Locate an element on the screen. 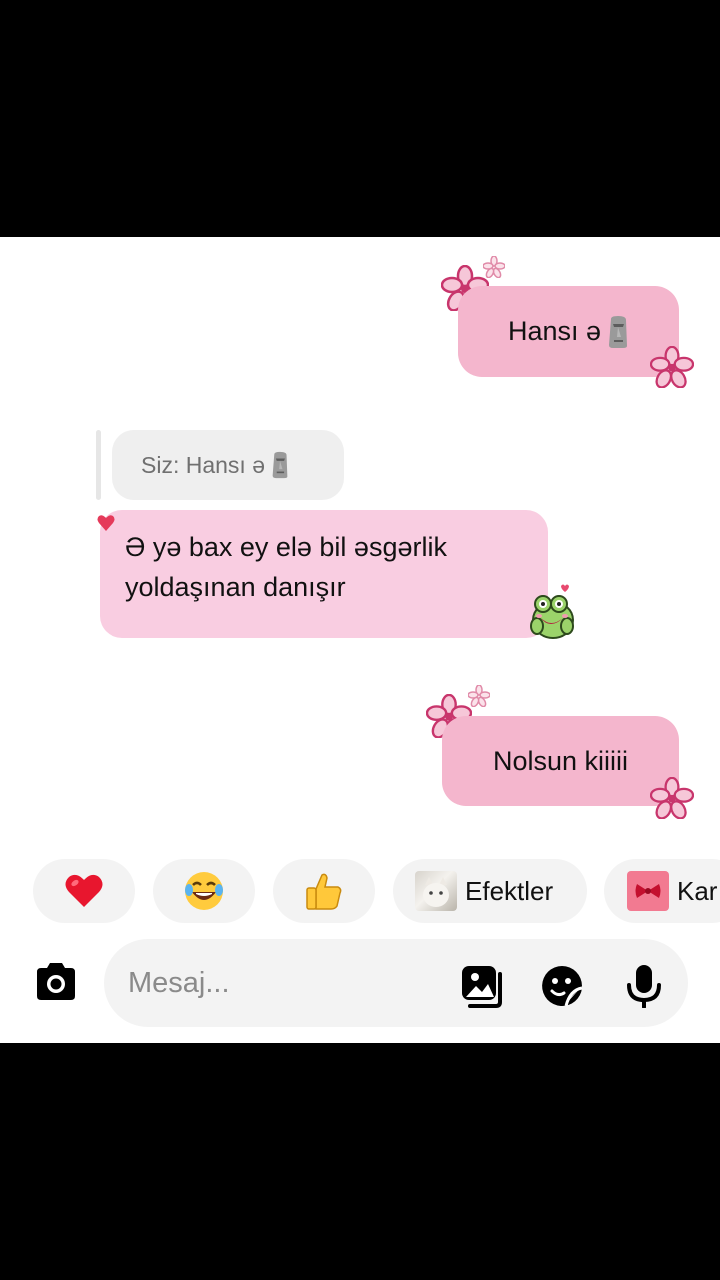  sticker-icon is located at coordinates (562, 986).